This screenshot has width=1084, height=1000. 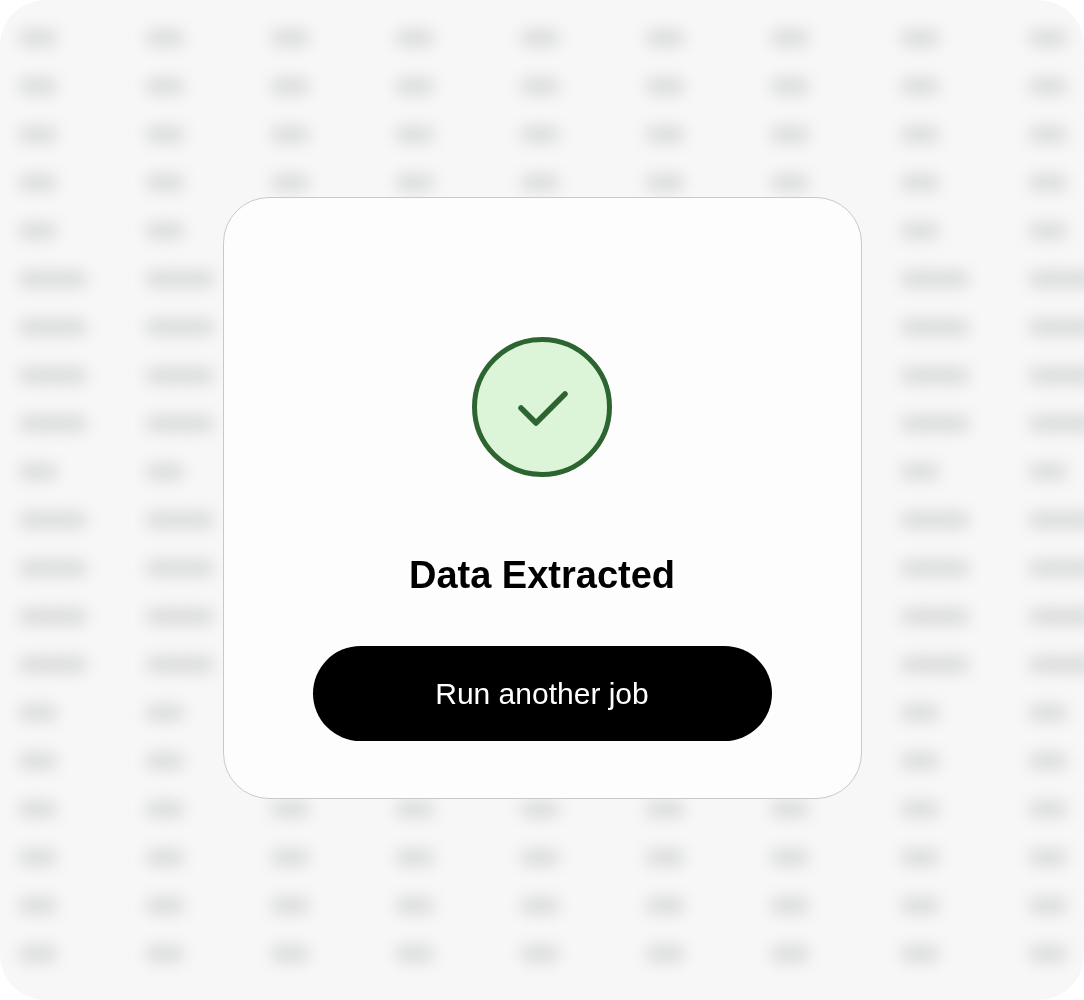 I want to click on dialog-title: Data Extracted, so click(x=542, y=575).